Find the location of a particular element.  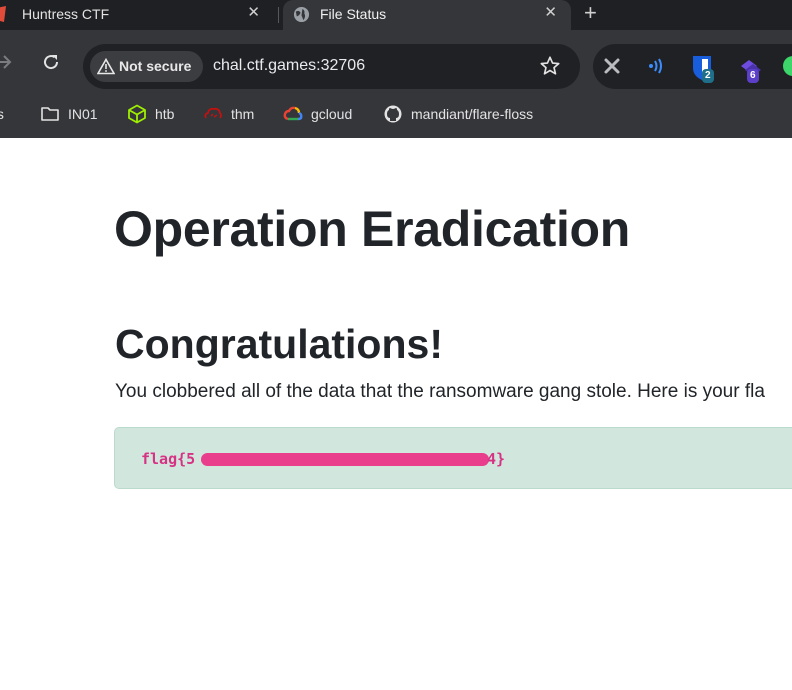

bookmarks-bar: ols IN01 htb thm gcloud mandia is located at coordinates (396, 114).